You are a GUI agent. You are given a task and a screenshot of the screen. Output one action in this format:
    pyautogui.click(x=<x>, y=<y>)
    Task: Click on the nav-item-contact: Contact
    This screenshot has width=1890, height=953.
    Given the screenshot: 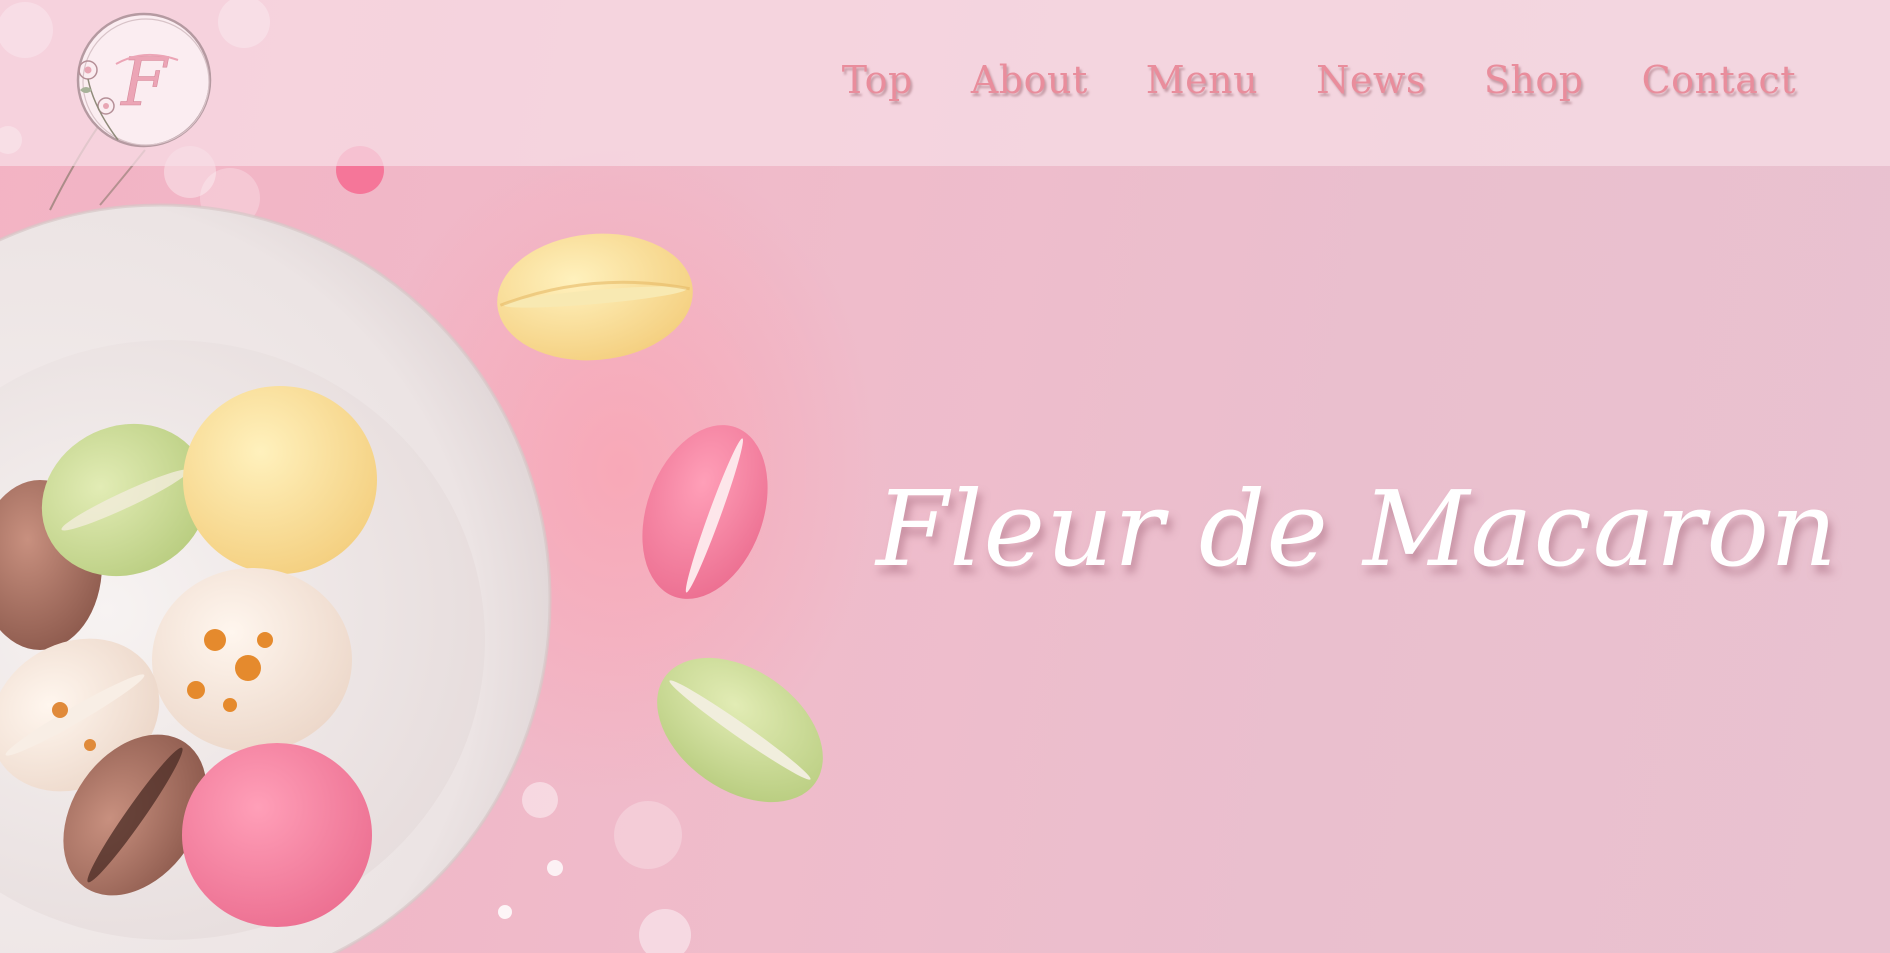 What is the action you would take?
    pyautogui.click(x=1719, y=80)
    